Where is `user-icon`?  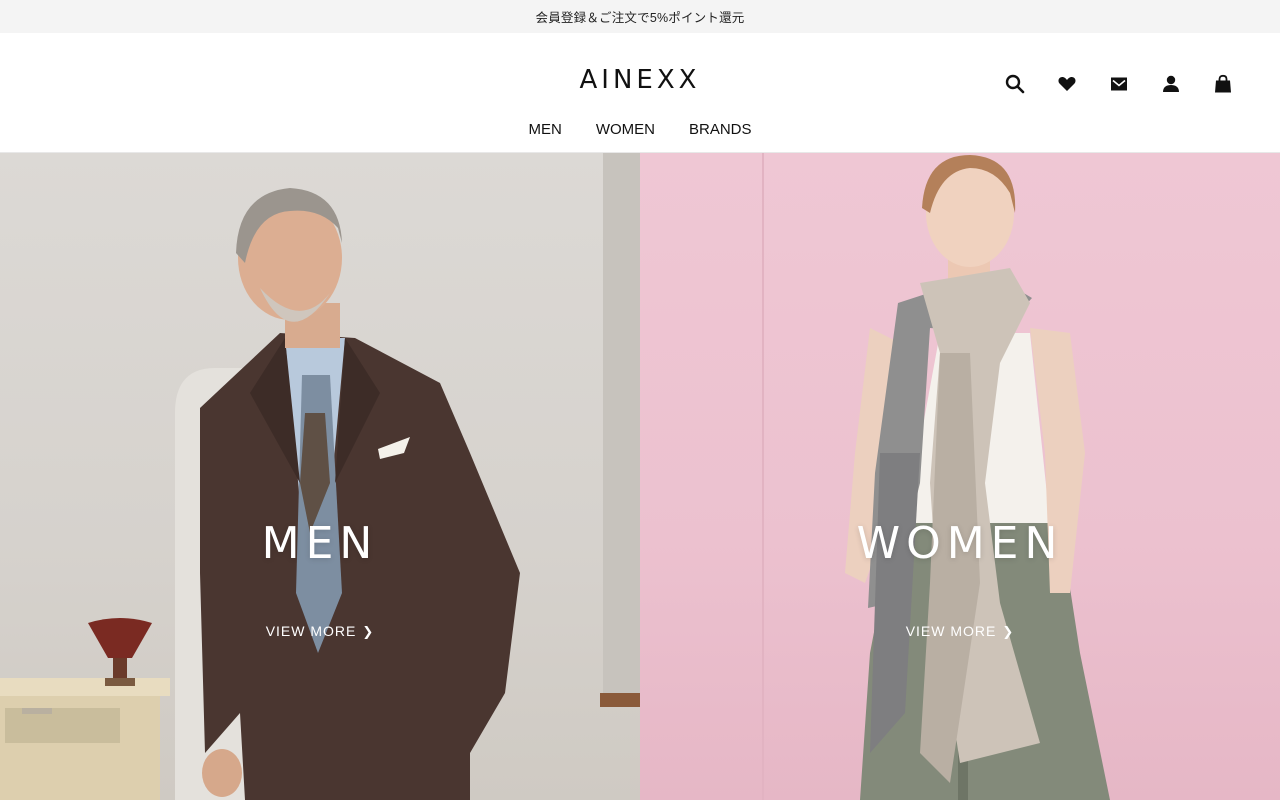 user-icon is located at coordinates (1171, 84).